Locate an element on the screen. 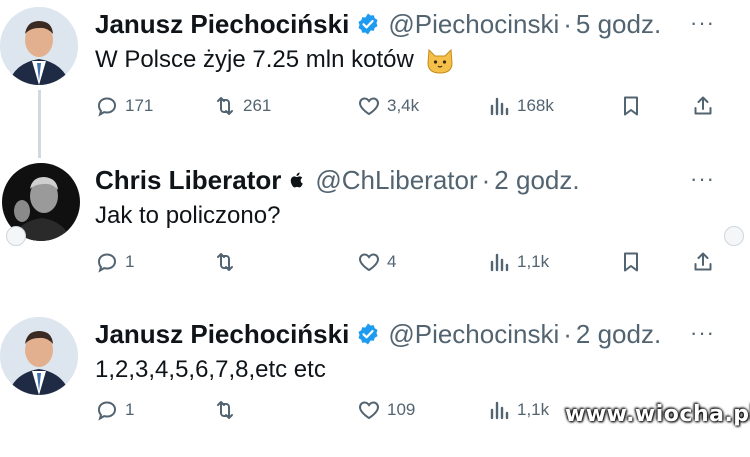 This screenshot has width=750, height=457. tweet-text: Jak to policzono? is located at coordinates (187, 216).